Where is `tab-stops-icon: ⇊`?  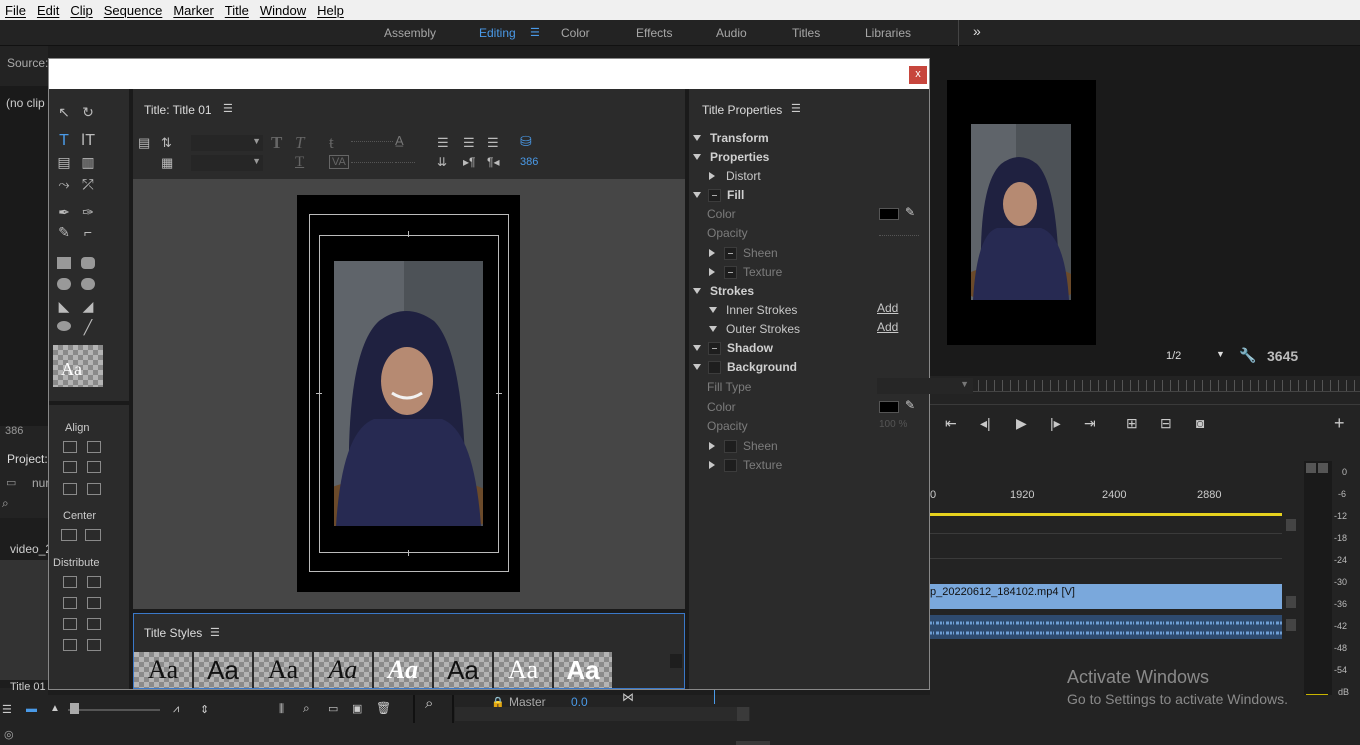
tab-stops-icon: ⇊ is located at coordinates (442, 162).